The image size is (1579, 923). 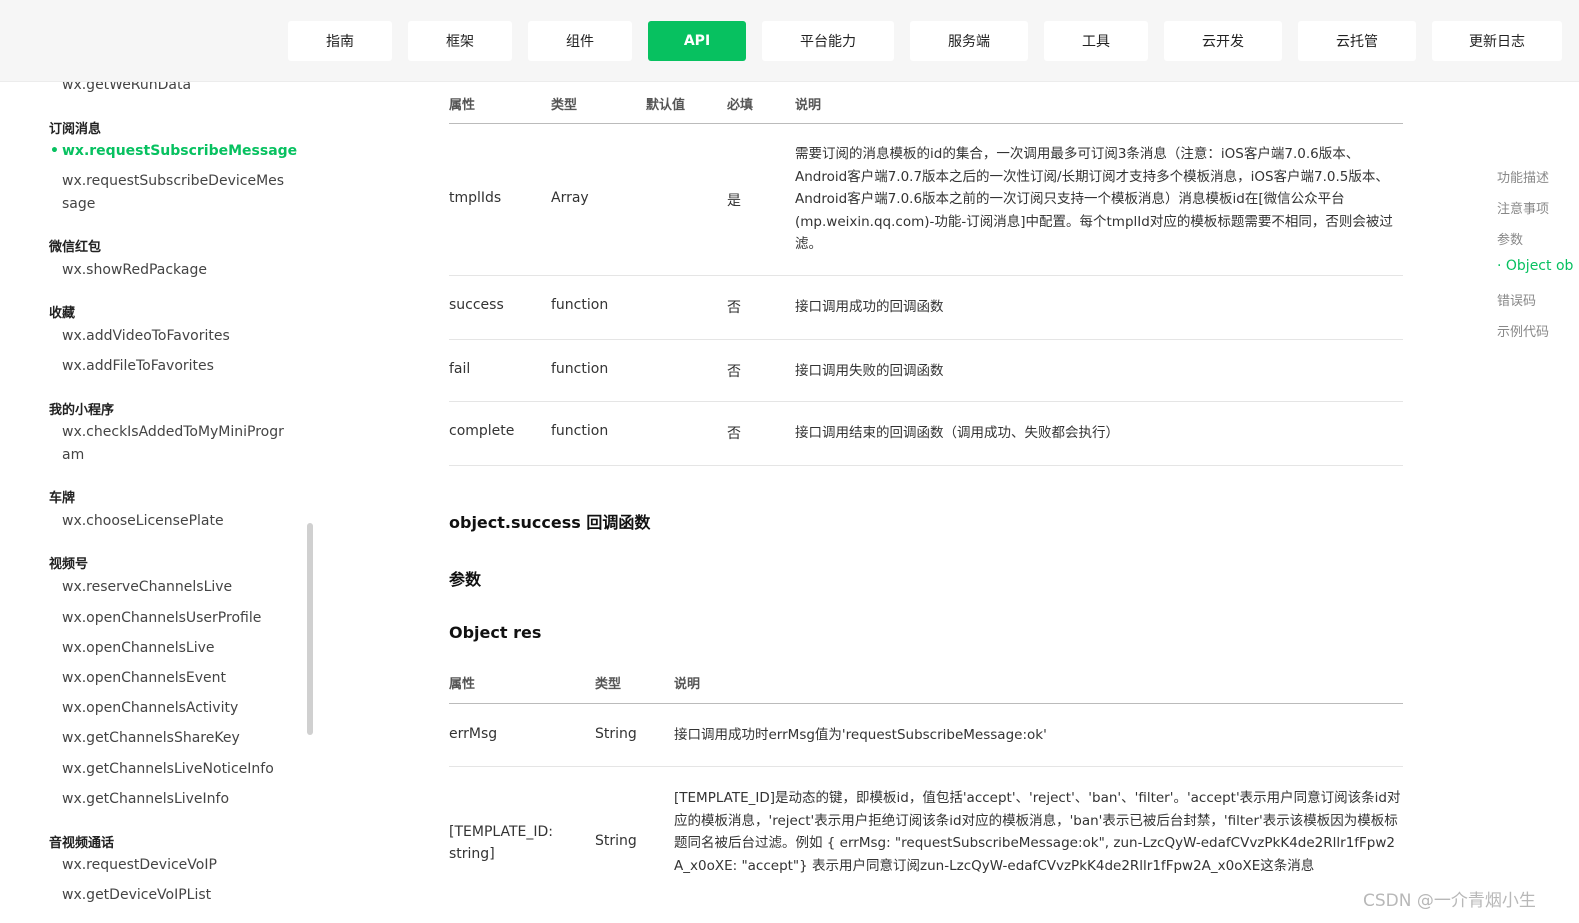 I want to click on cell-description: 接口调用失败的回调函数, so click(x=869, y=371).